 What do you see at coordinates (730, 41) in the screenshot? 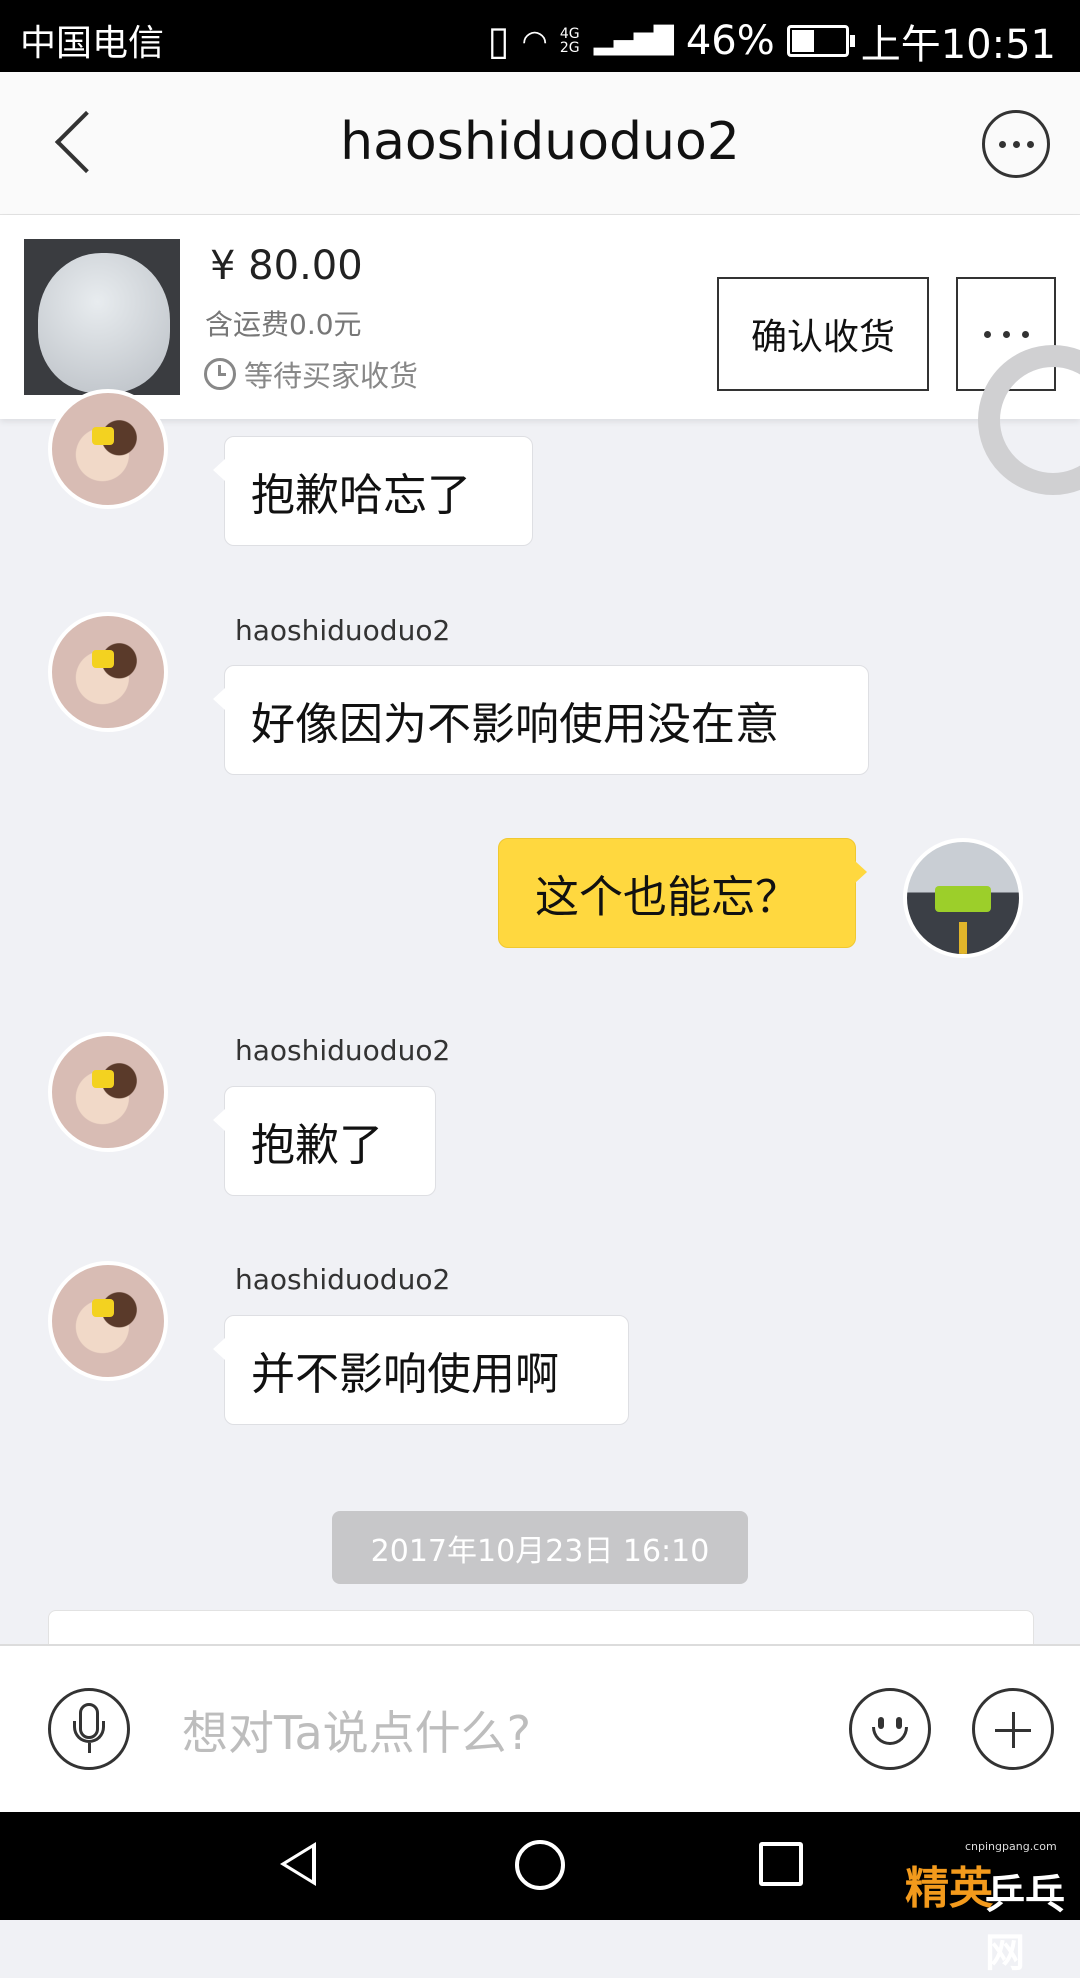
I see `battery-percent: 46%` at bounding box center [730, 41].